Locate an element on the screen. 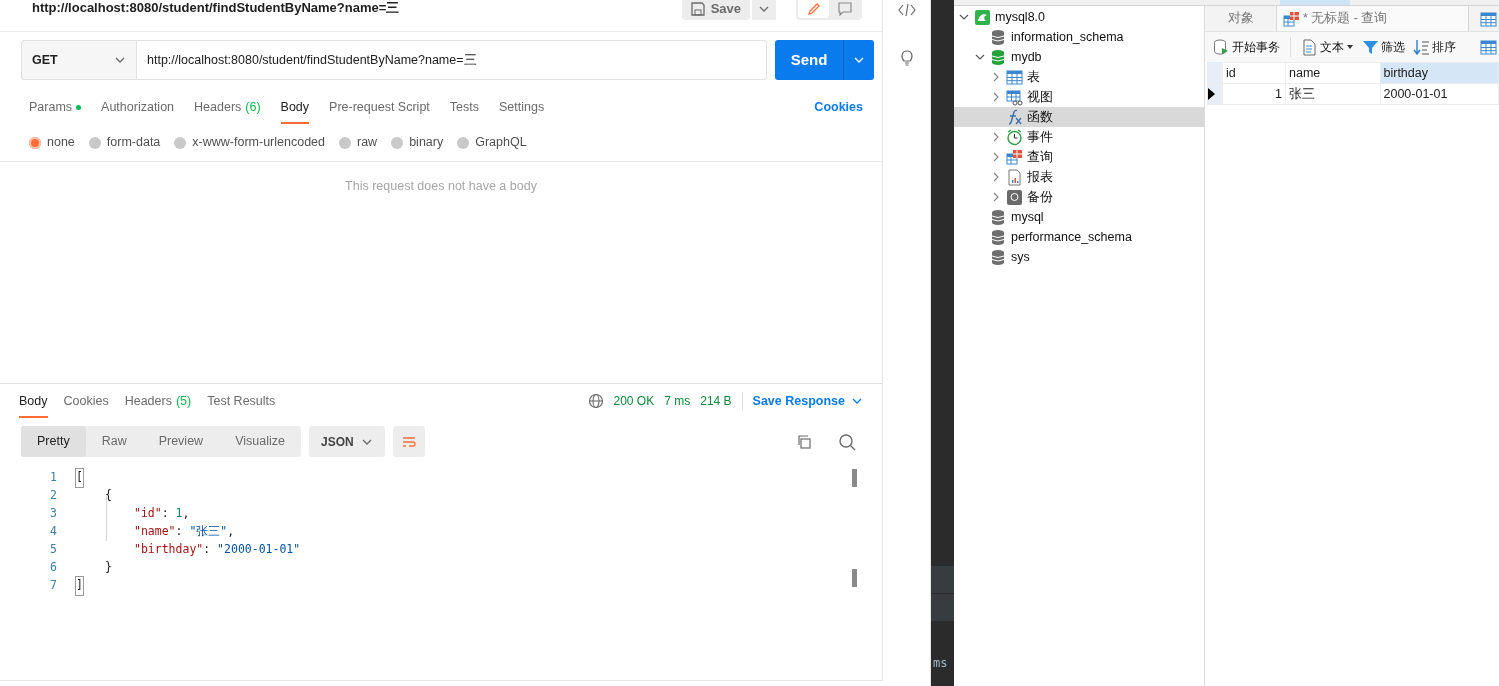 The height and width of the screenshot is (686, 1499). view-mode-tab: Visualize is located at coordinates (260, 441).